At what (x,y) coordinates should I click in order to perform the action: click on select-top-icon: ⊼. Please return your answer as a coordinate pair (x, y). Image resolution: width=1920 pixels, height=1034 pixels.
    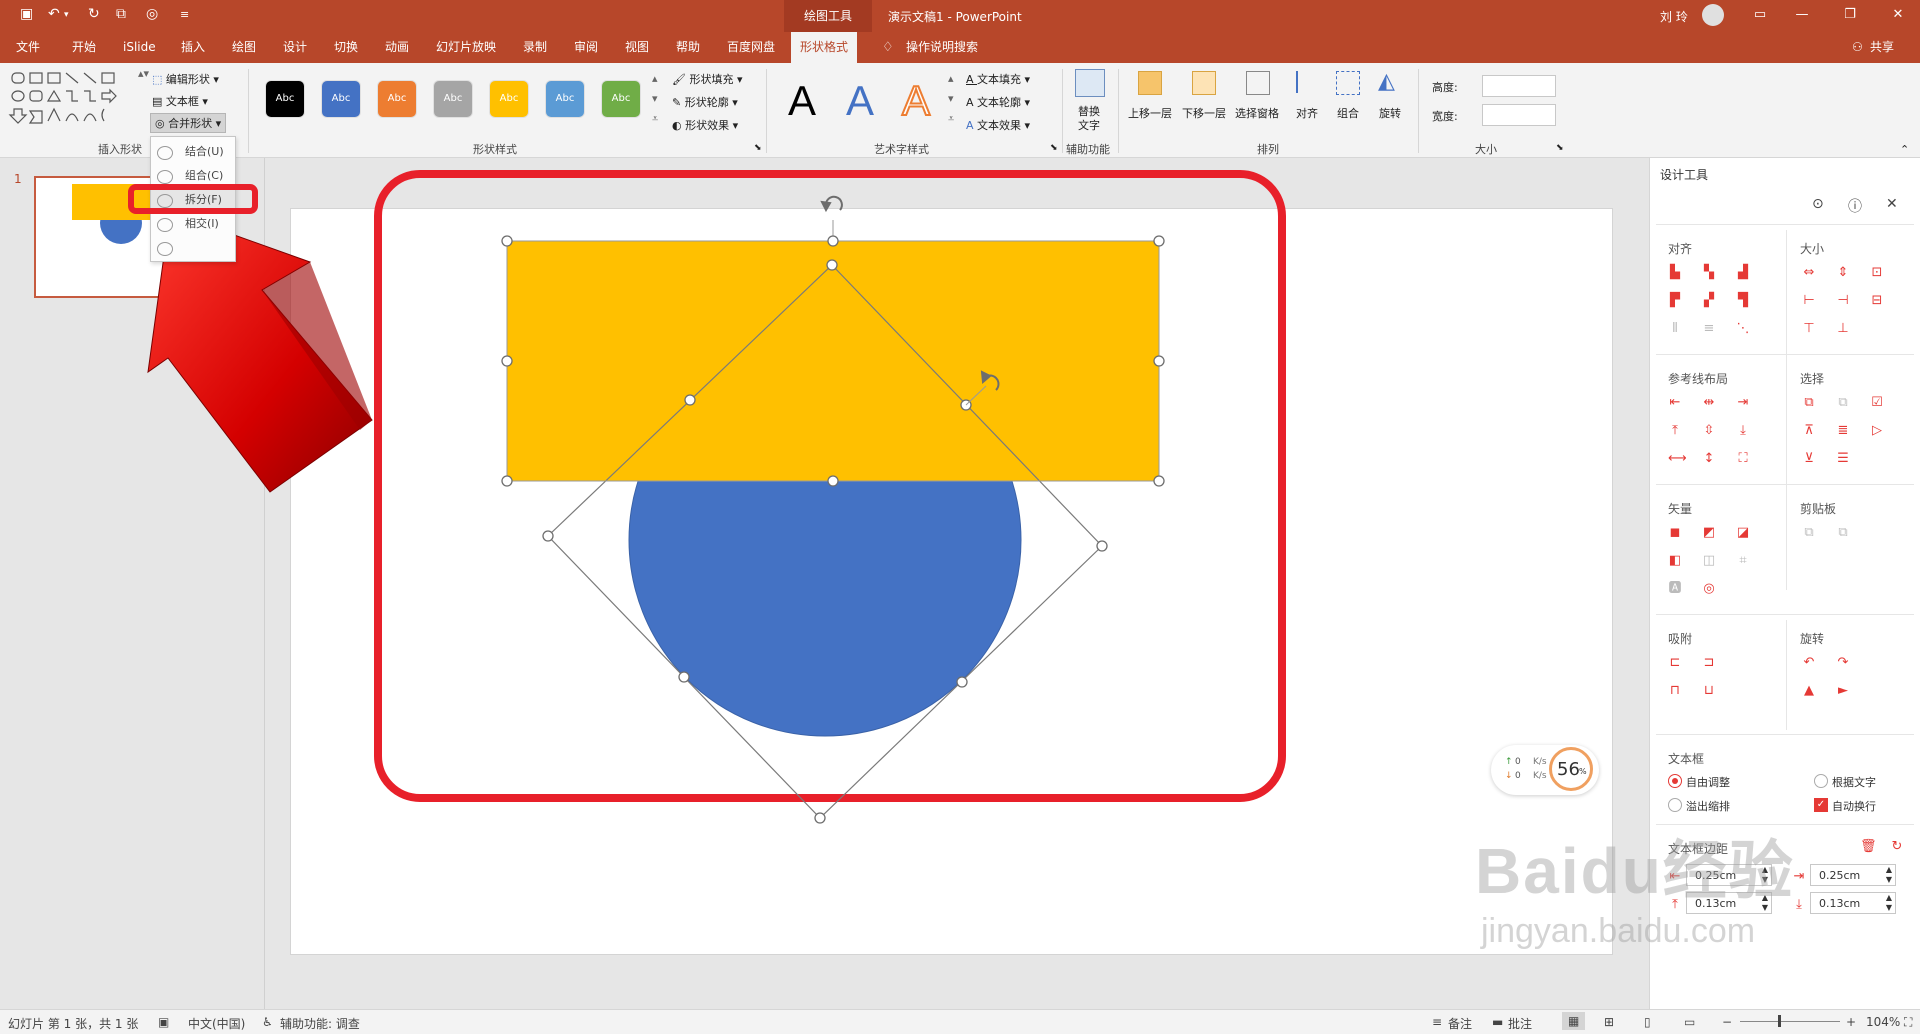
    Looking at the image, I should click on (1809, 431).